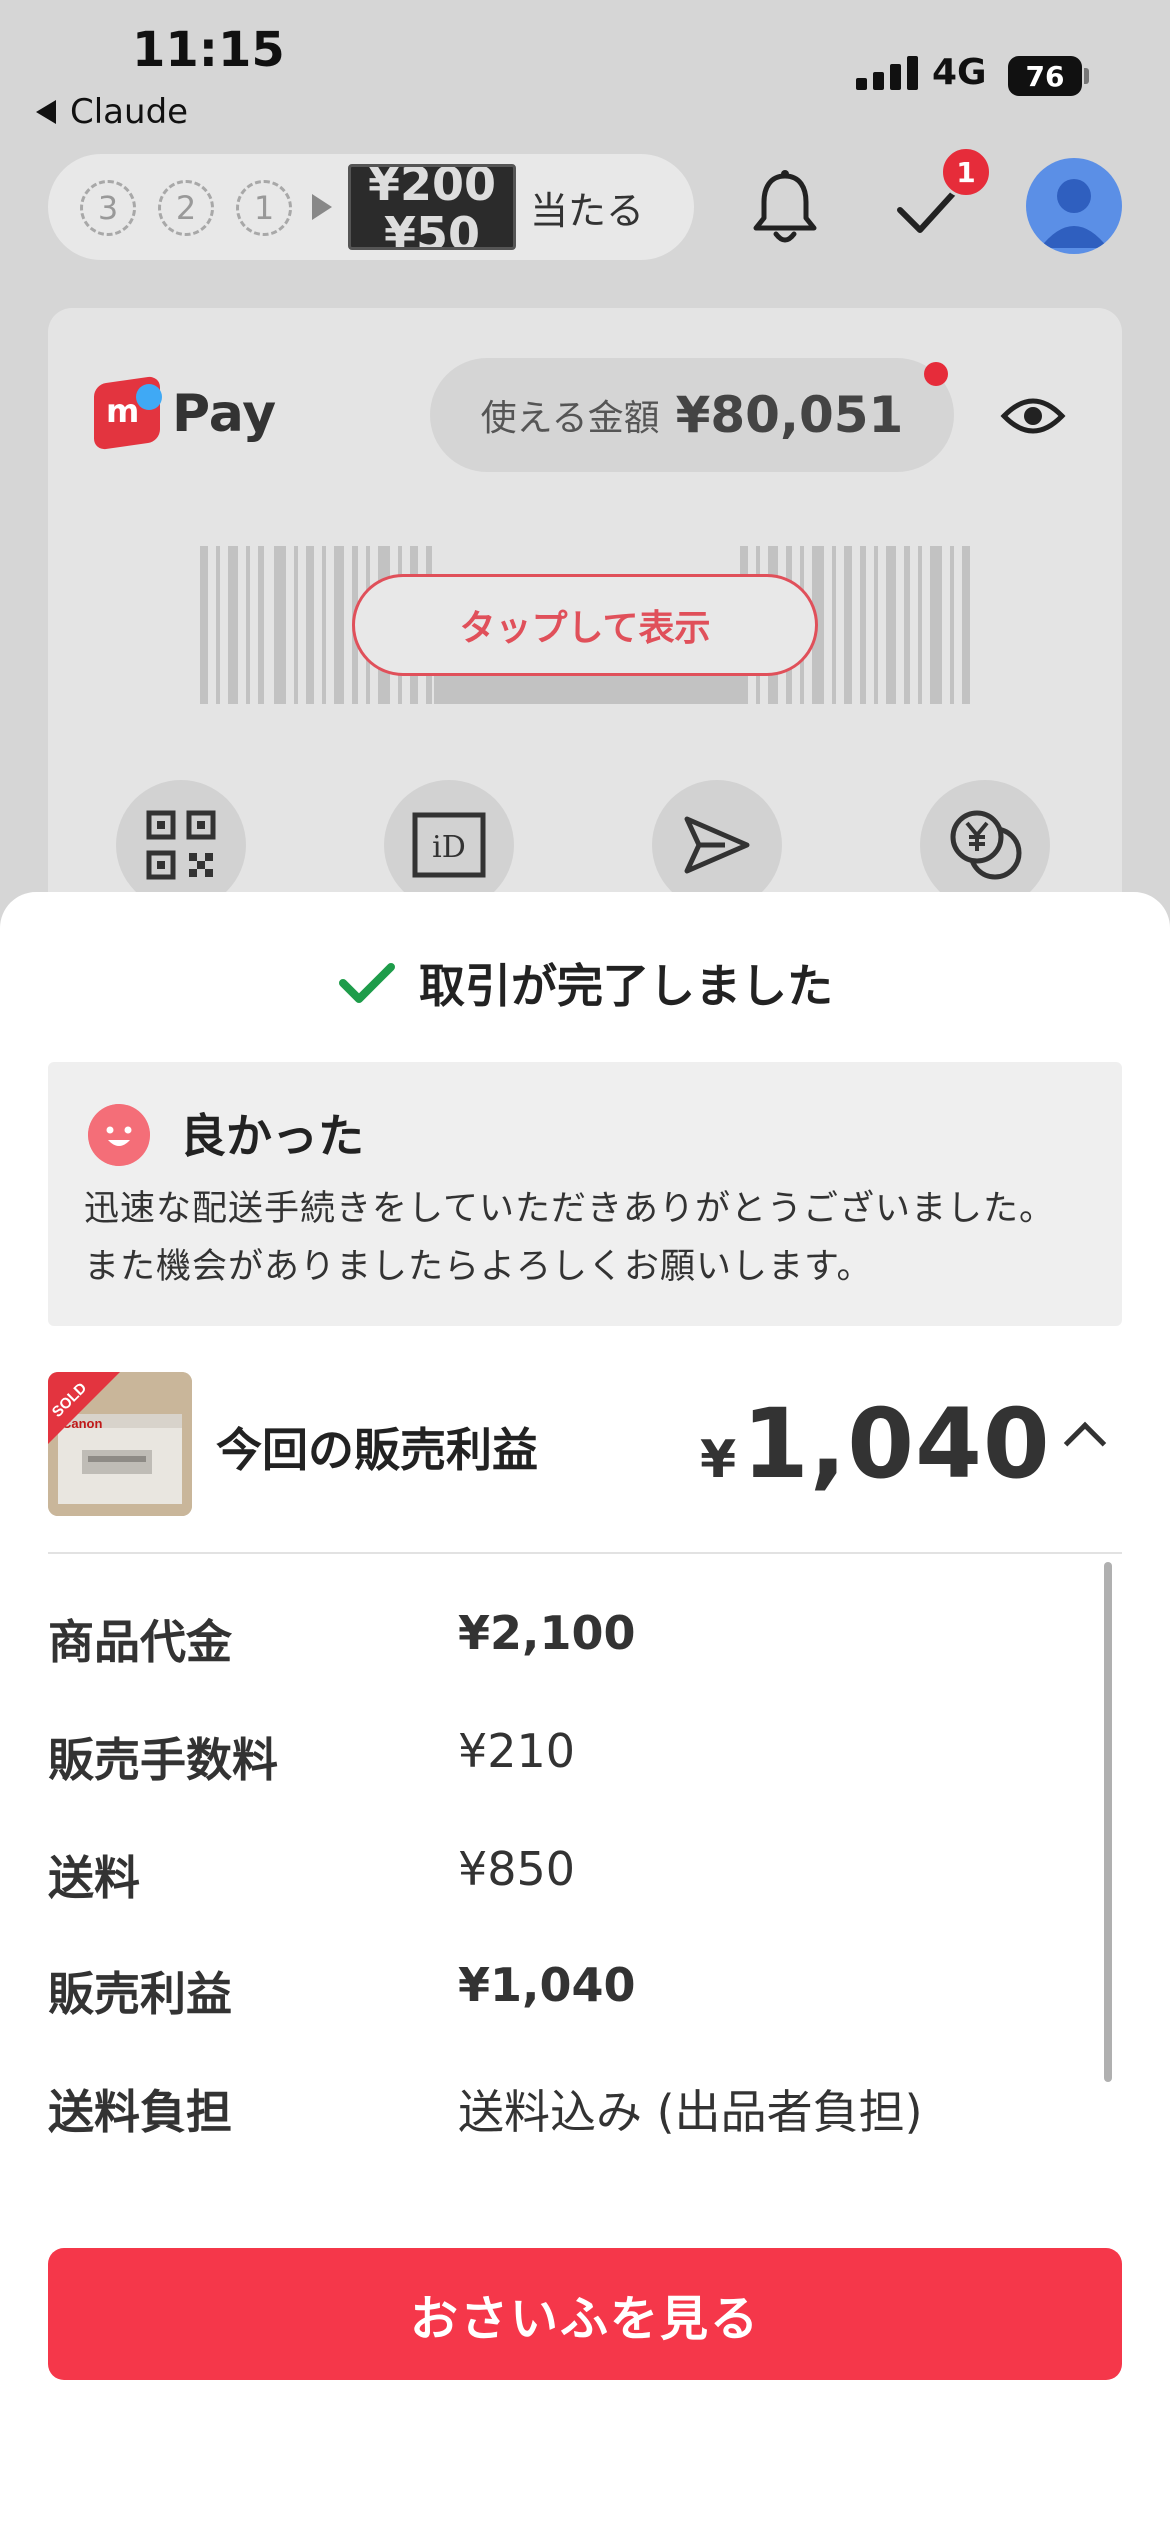  I want to click on avatar, so click(1074, 206).